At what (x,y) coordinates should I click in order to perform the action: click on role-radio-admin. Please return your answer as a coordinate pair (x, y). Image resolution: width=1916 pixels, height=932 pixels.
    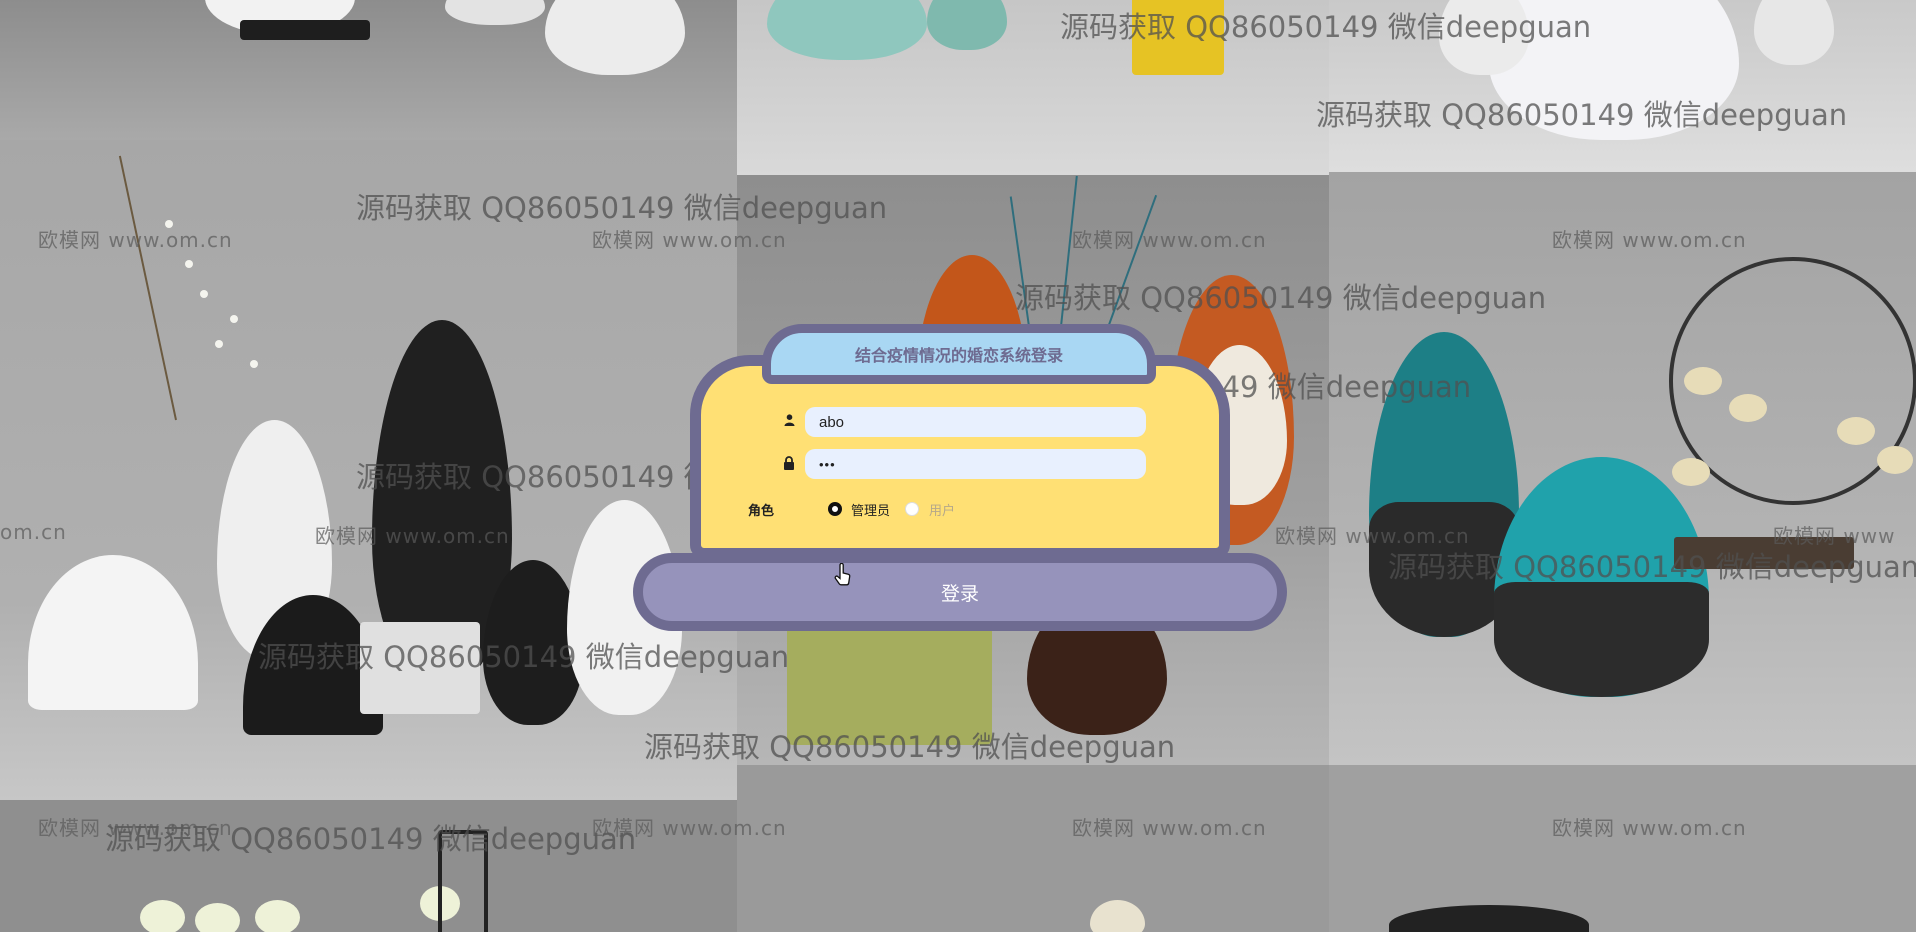
    Looking at the image, I should click on (835, 509).